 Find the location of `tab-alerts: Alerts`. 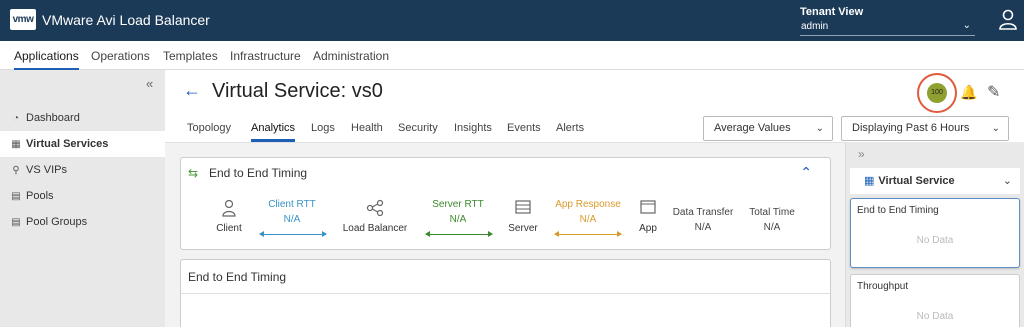

tab-alerts: Alerts is located at coordinates (570, 128).